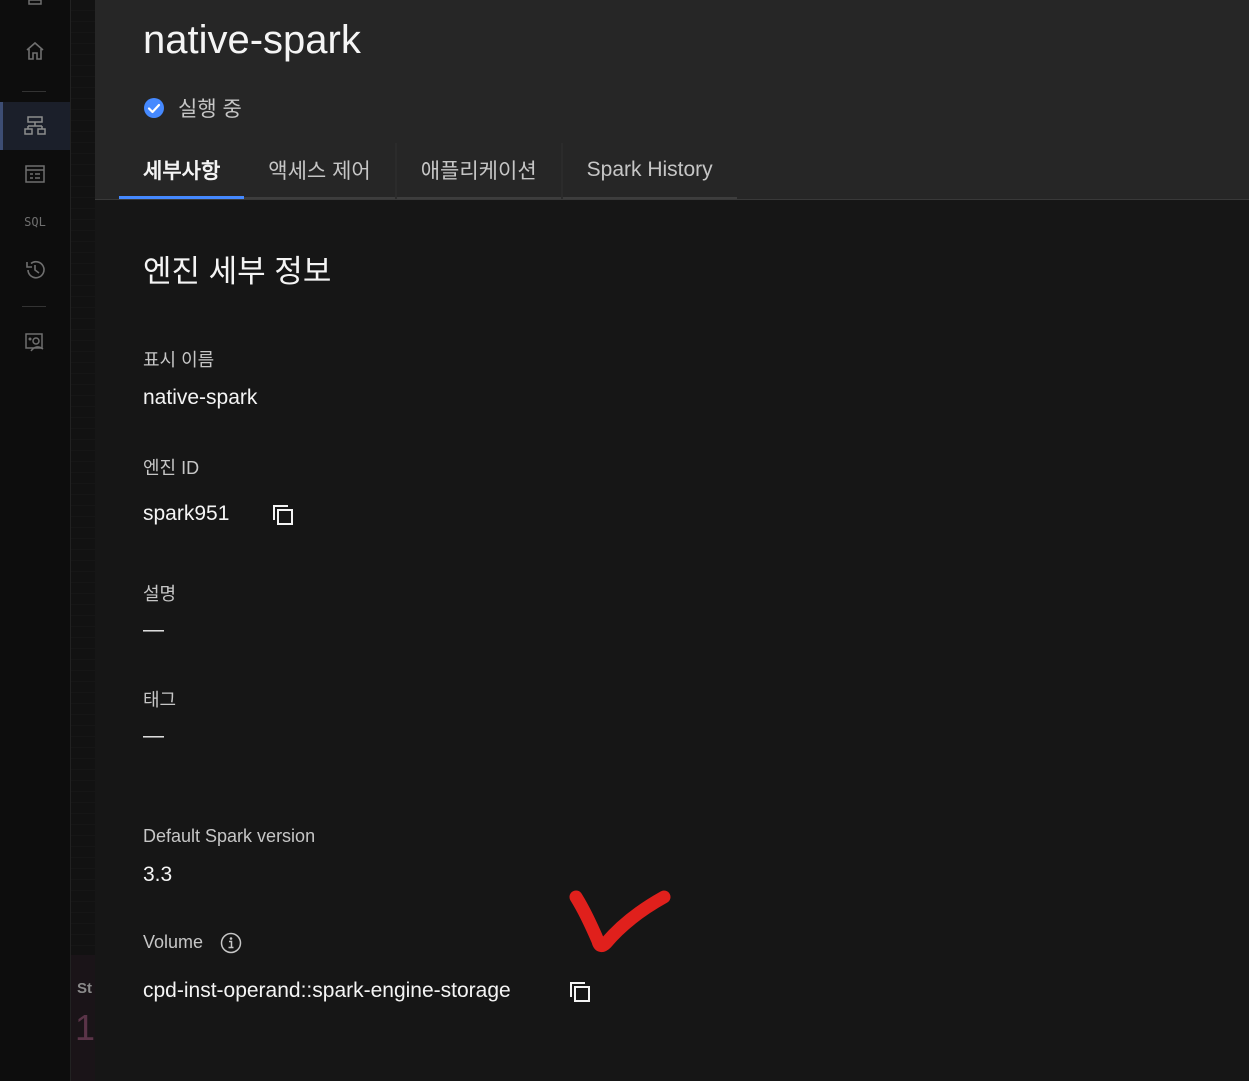 This screenshot has width=1249, height=1081. Describe the element at coordinates (153, 735) in the screenshot. I see `tags-value: —` at that location.